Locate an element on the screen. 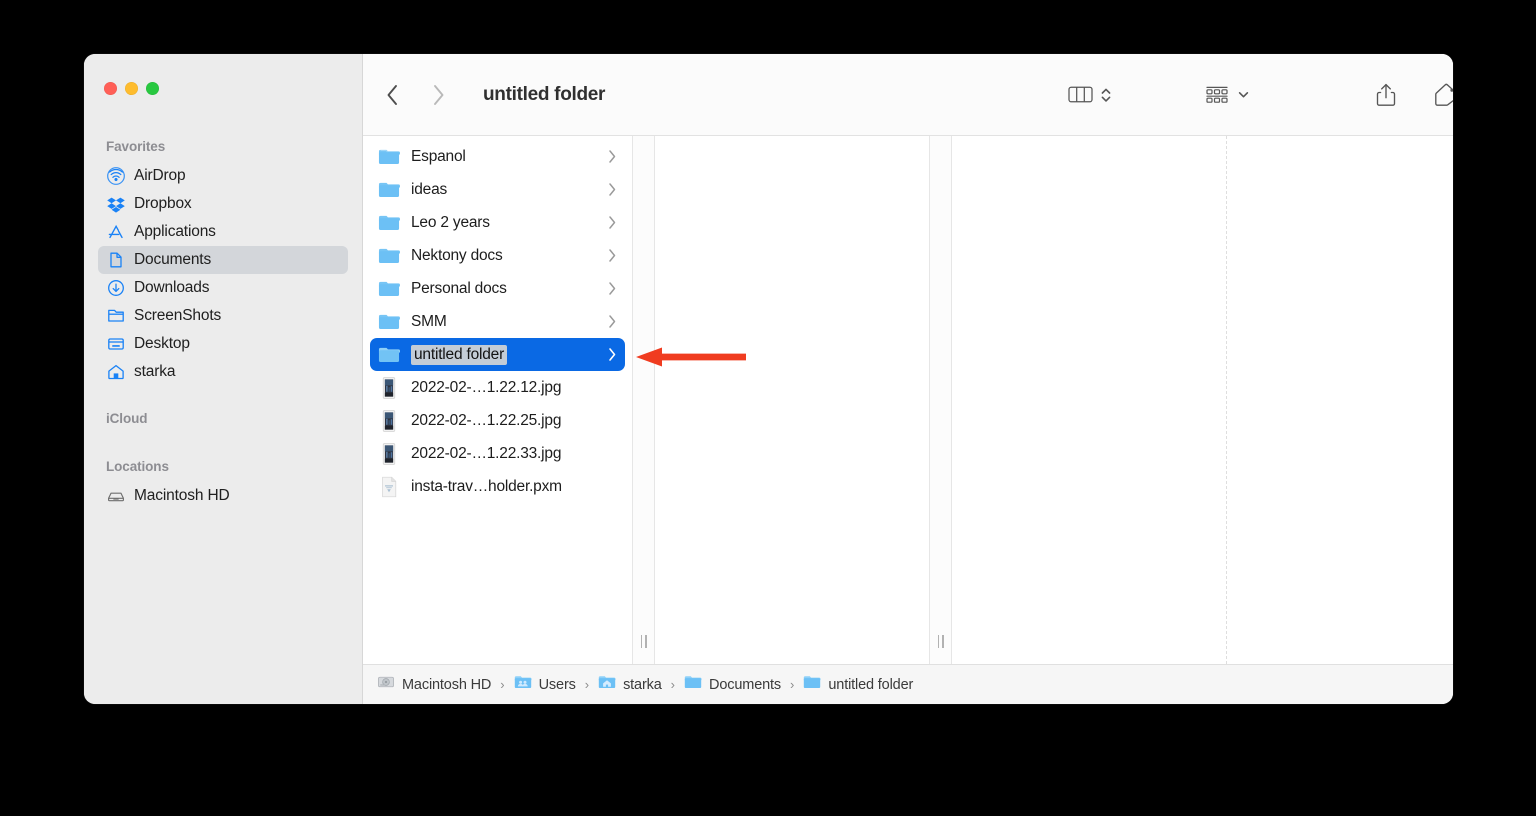 This screenshot has height=816, width=1536. tags-button is located at coordinates (1443, 94).